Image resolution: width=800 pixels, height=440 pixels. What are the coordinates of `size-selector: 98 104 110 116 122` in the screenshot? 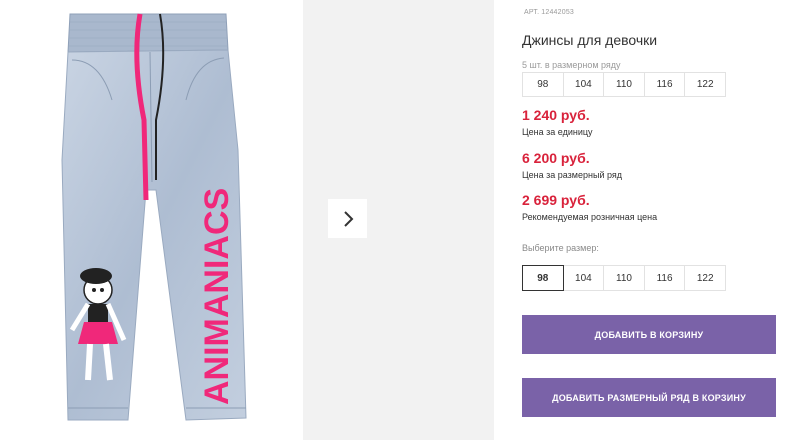 It's located at (624, 278).